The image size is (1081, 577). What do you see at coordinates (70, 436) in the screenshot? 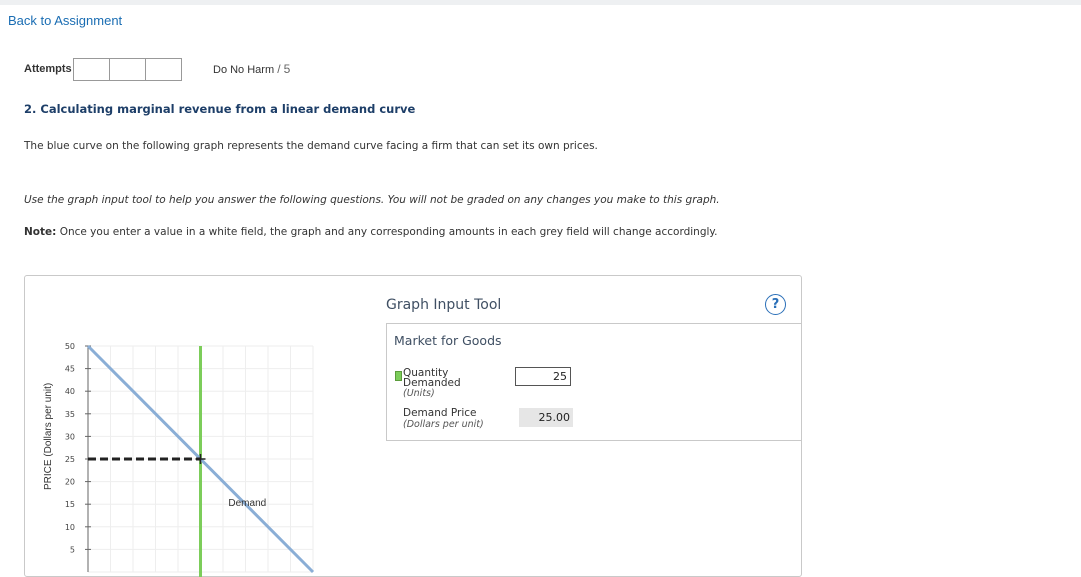
I see `y-tick-label: 30` at bounding box center [70, 436].